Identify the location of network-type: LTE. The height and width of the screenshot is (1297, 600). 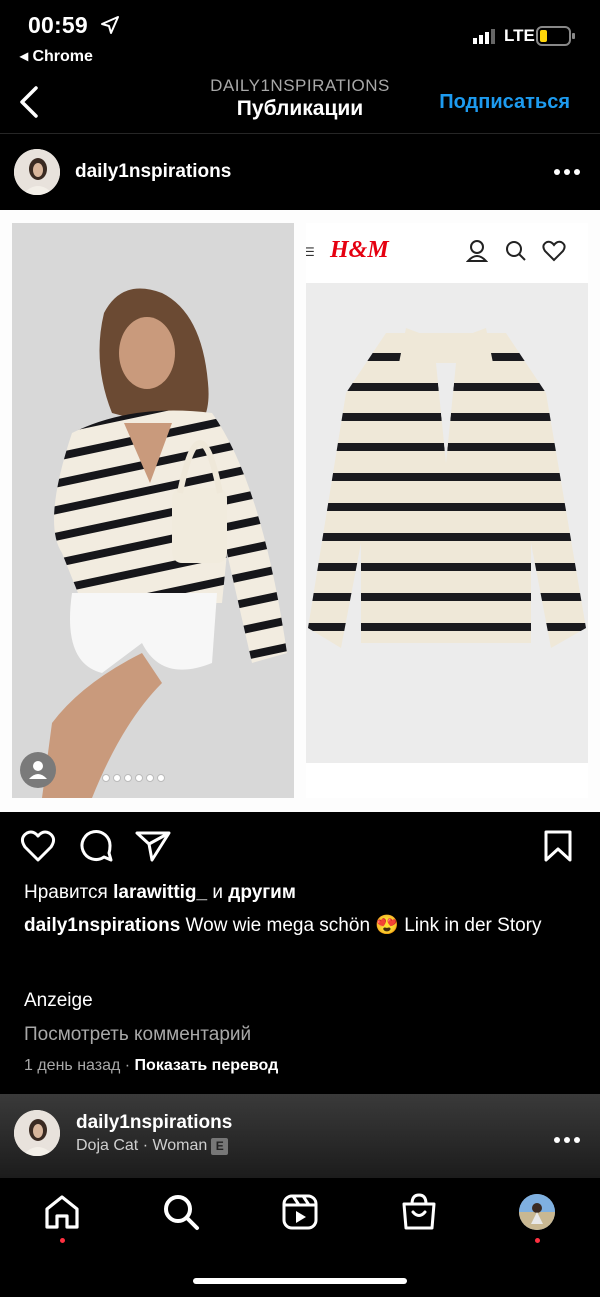
(519, 35).